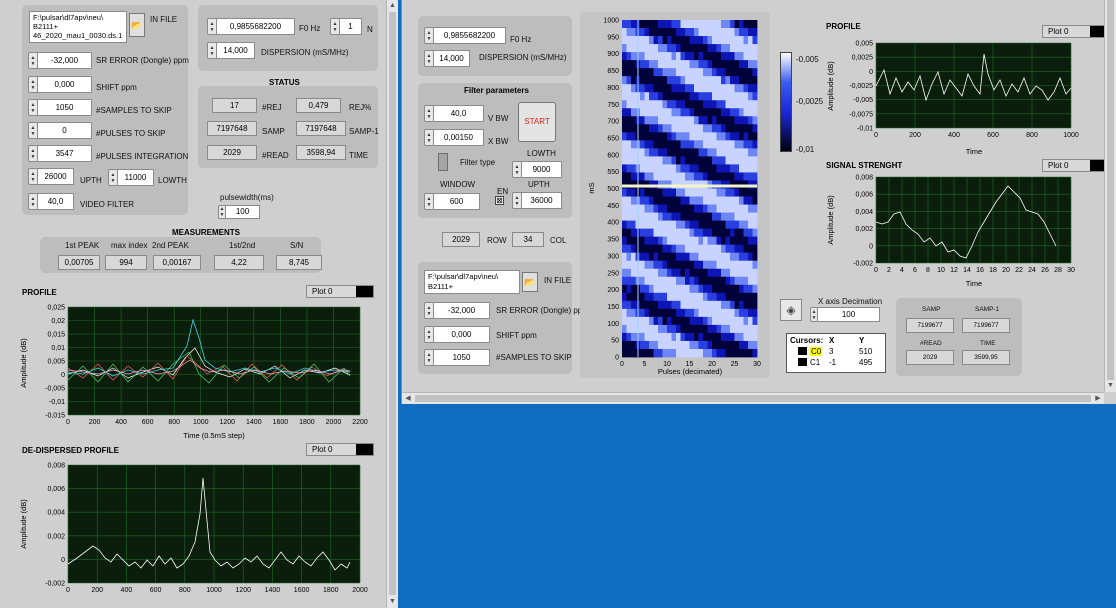 This screenshot has height=608, width=1116. What do you see at coordinates (791, 310) in the screenshot?
I see `pan-tool-icon: ◈` at bounding box center [791, 310].